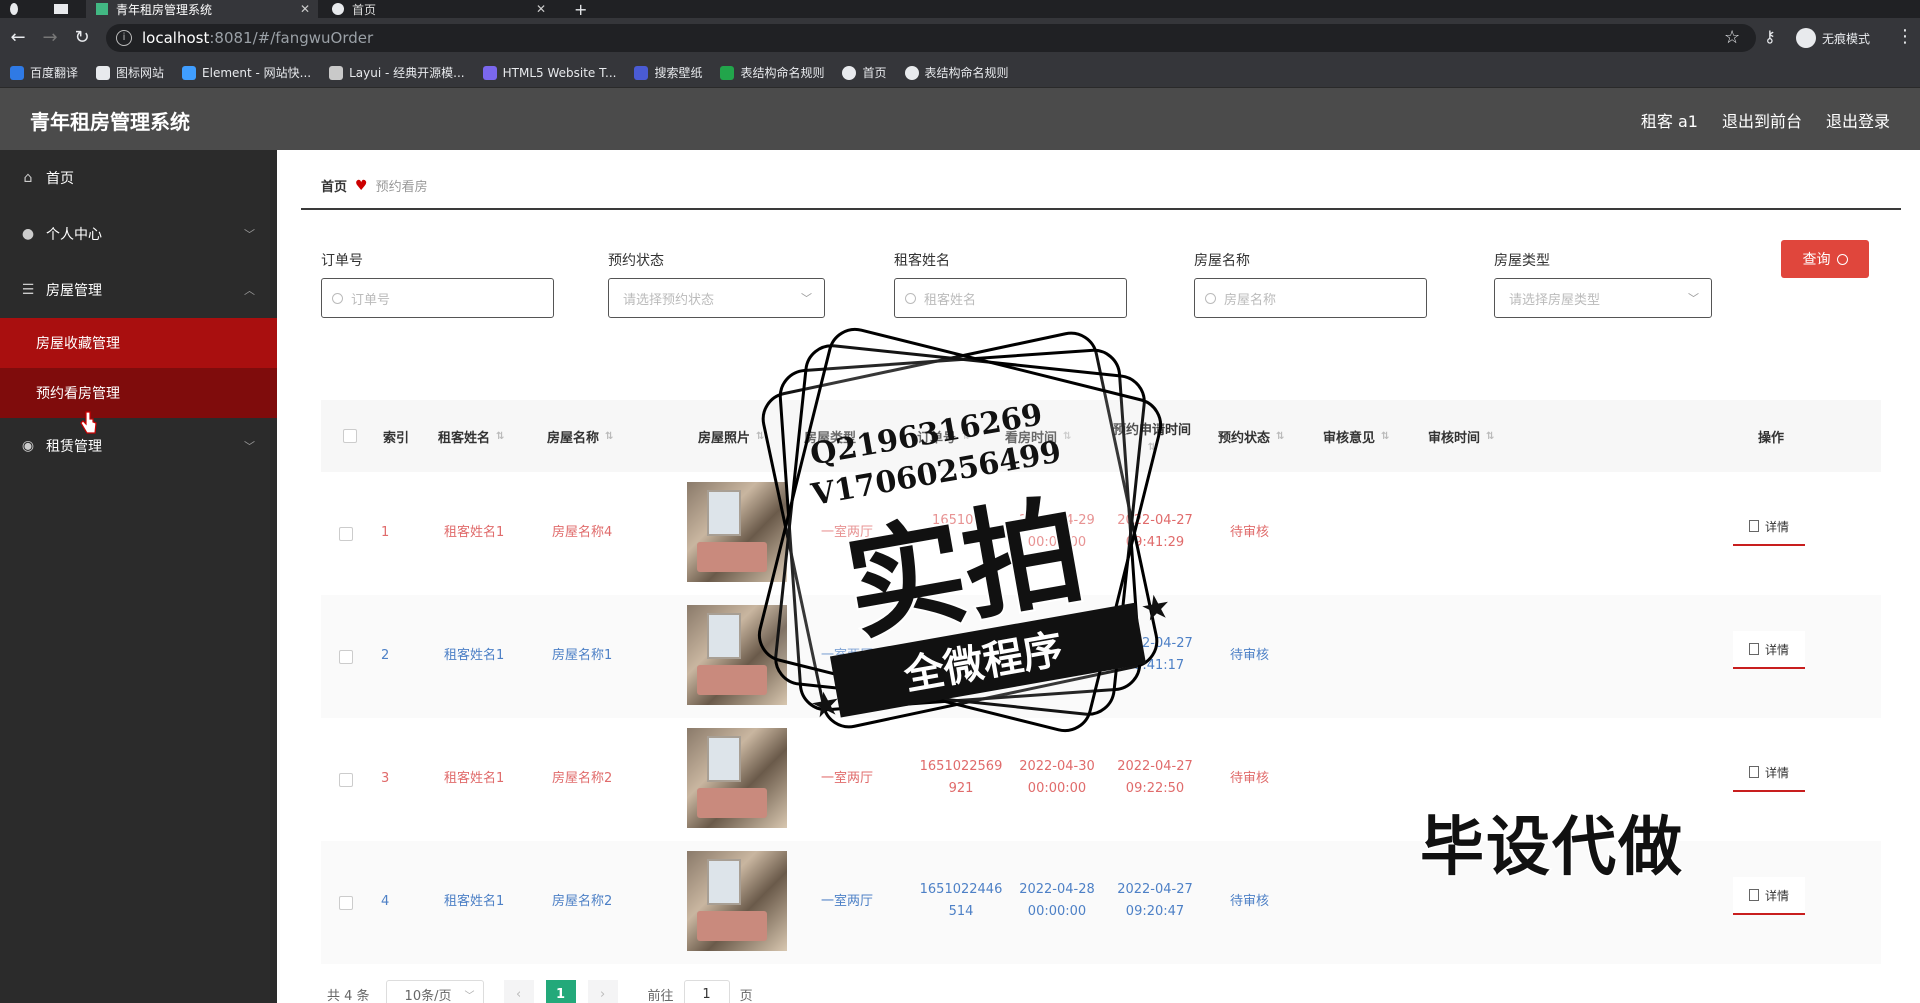 This screenshot has width=1920, height=1003. I want to click on page-size-select: 10条/页 ﹀, so click(434, 991).